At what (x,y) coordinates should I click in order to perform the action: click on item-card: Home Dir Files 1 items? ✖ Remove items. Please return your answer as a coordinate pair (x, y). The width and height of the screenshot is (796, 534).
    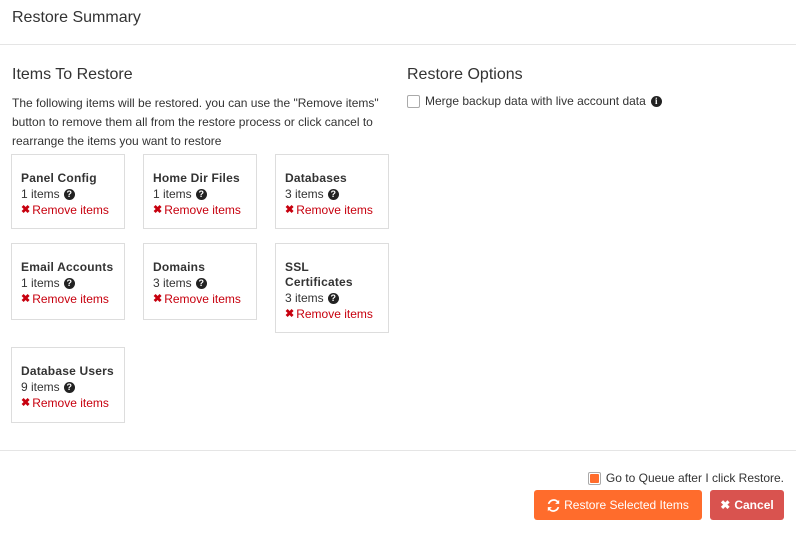
    Looking at the image, I should click on (200, 191).